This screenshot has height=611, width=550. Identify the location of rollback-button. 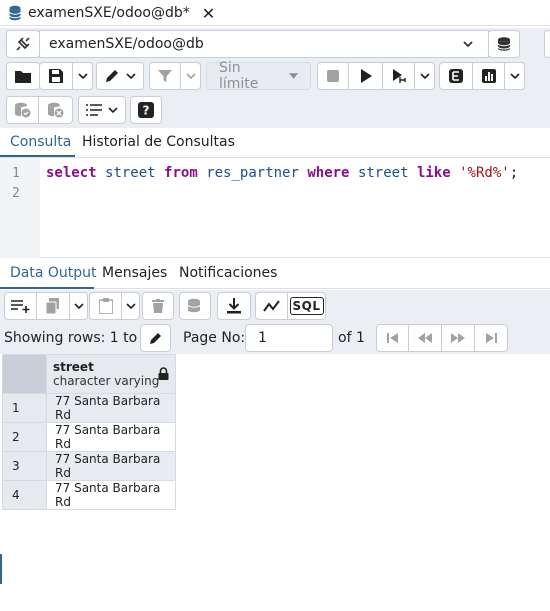
(56, 110).